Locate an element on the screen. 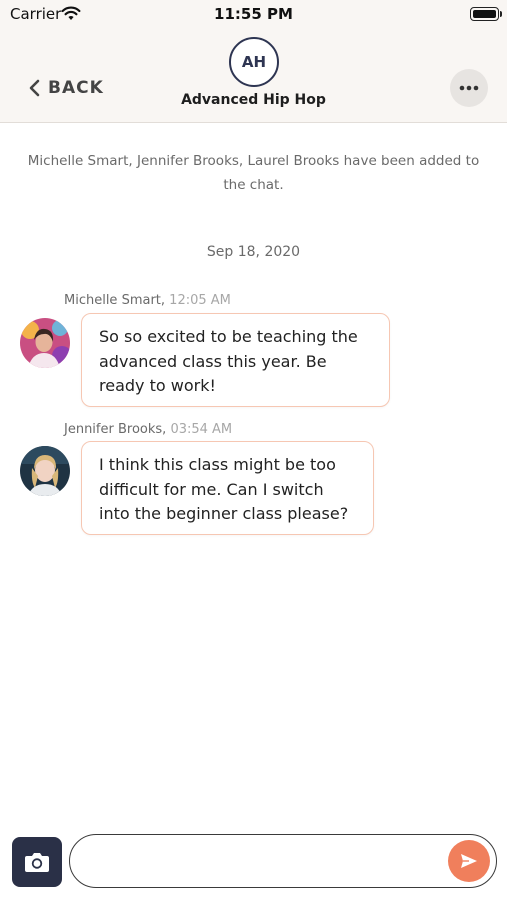  message-sender: Jennifer Brooks, 03:54 AM is located at coordinates (148, 429).